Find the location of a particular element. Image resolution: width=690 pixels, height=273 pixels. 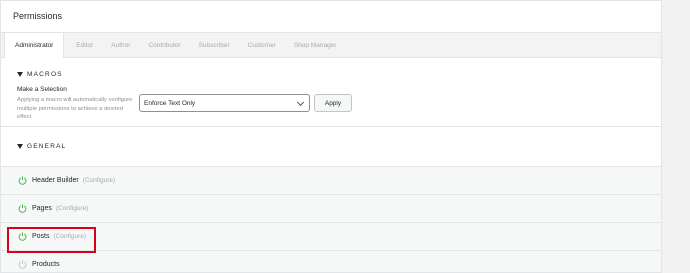

macros-toggle: MACROS is located at coordinates (40, 74).